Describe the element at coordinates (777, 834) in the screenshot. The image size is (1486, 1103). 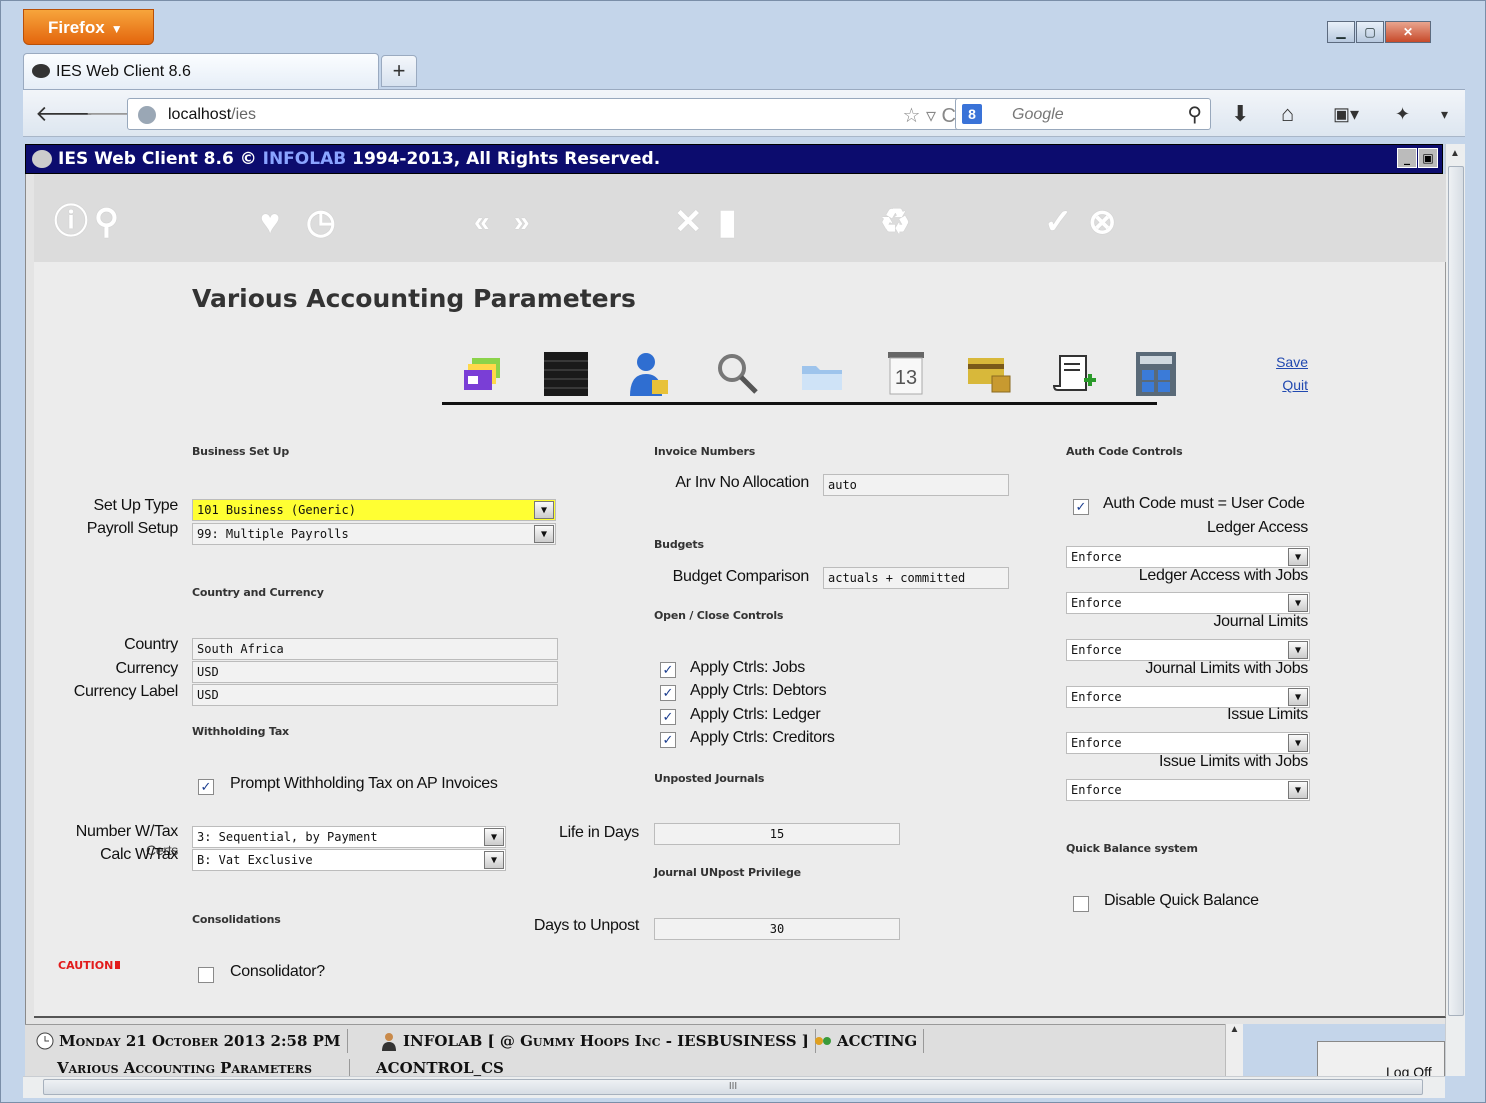
I see `life-in-days-field: 15` at that location.